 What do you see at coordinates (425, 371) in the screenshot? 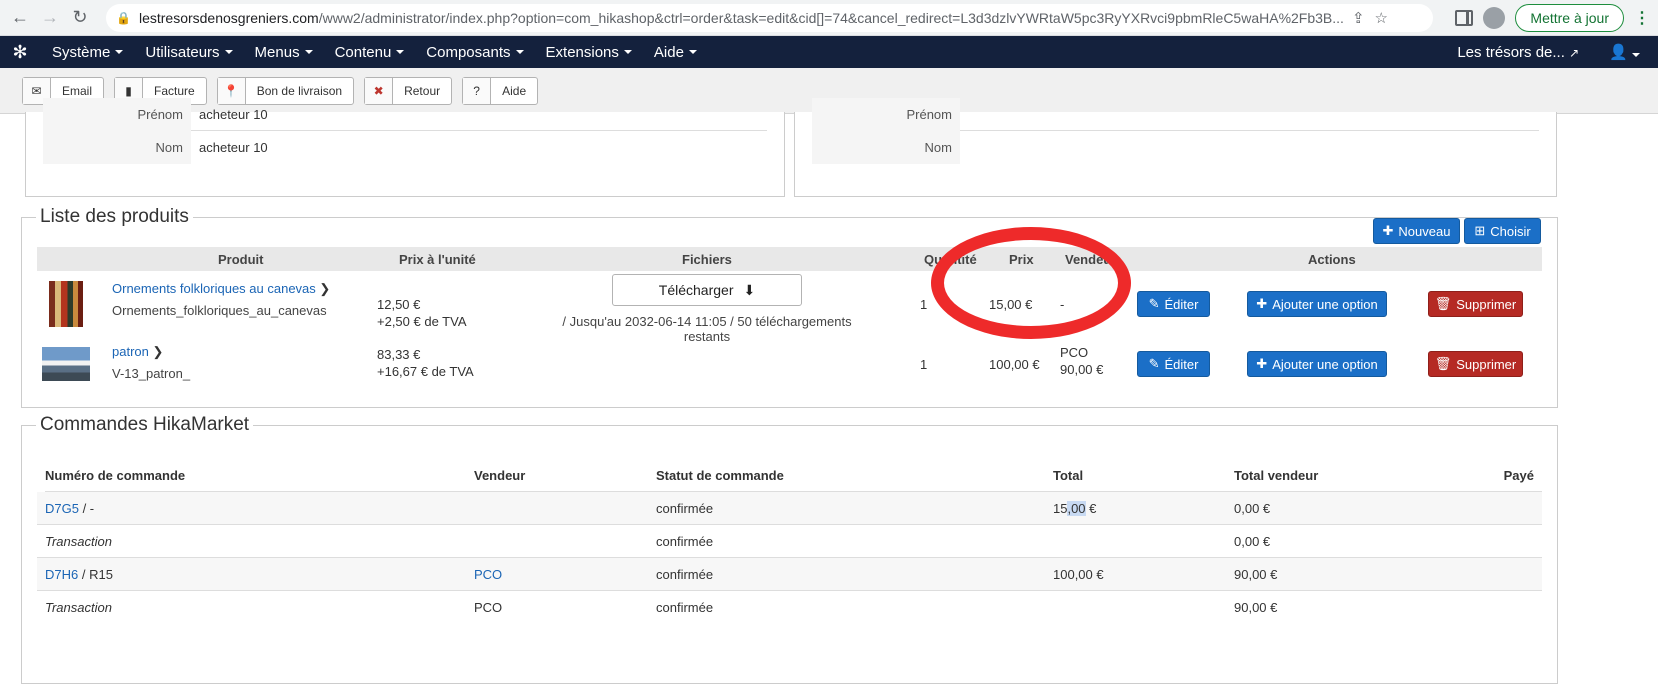
I see `unit-tax: +16,67 € de TVA` at bounding box center [425, 371].